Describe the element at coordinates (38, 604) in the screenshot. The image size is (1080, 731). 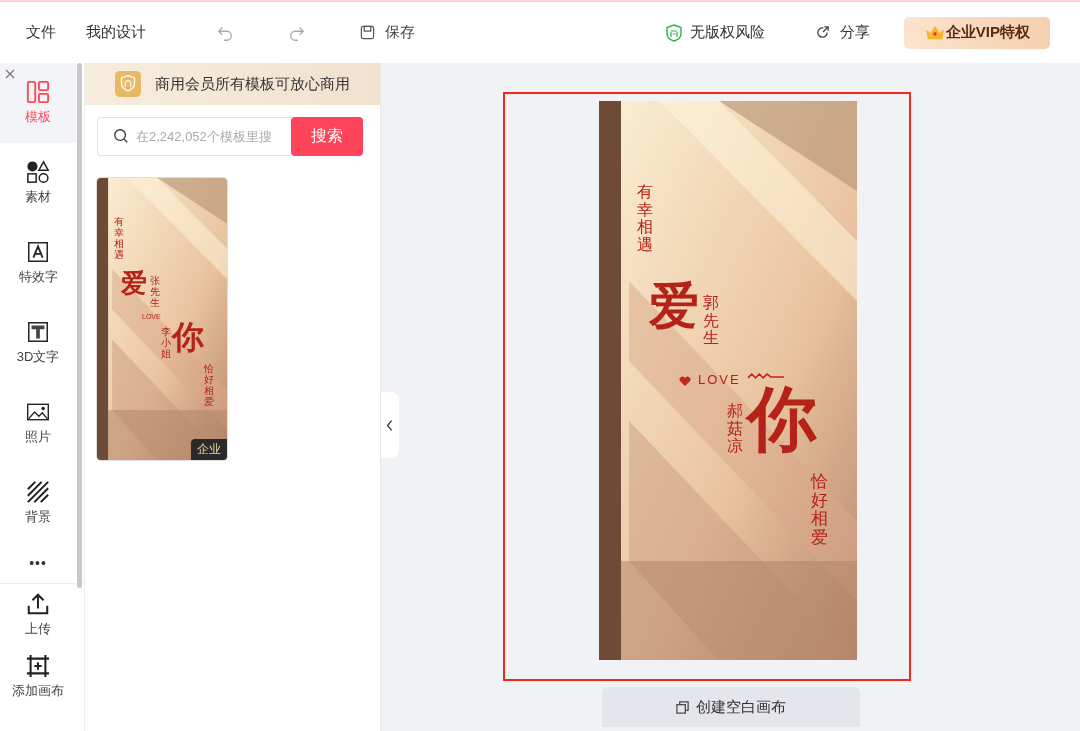
I see `upload-icon` at that location.